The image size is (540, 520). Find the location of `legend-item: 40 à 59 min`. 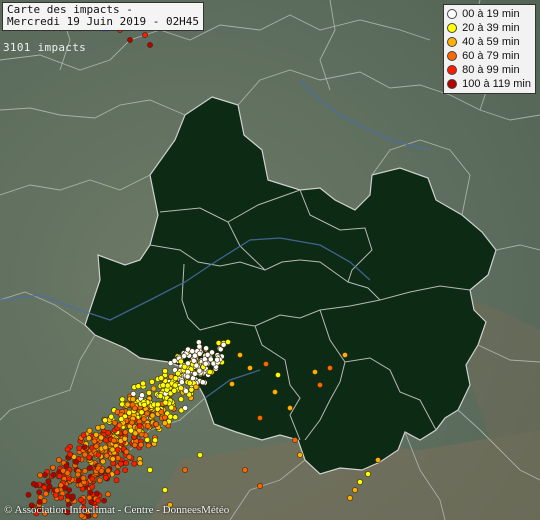

legend-item: 40 à 59 min is located at coordinates (489, 42).